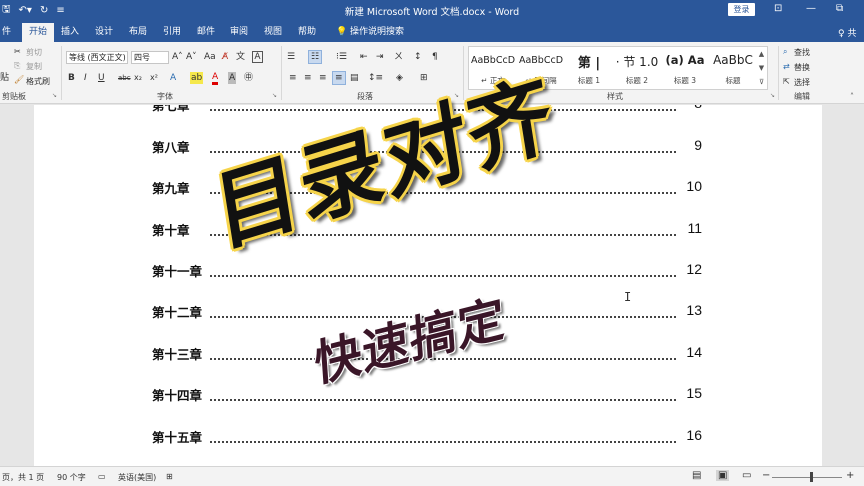 The width and height of the screenshot is (864, 486). What do you see at coordinates (124, 78) in the screenshot?
I see `strikethrough-button: abc` at bounding box center [124, 78].